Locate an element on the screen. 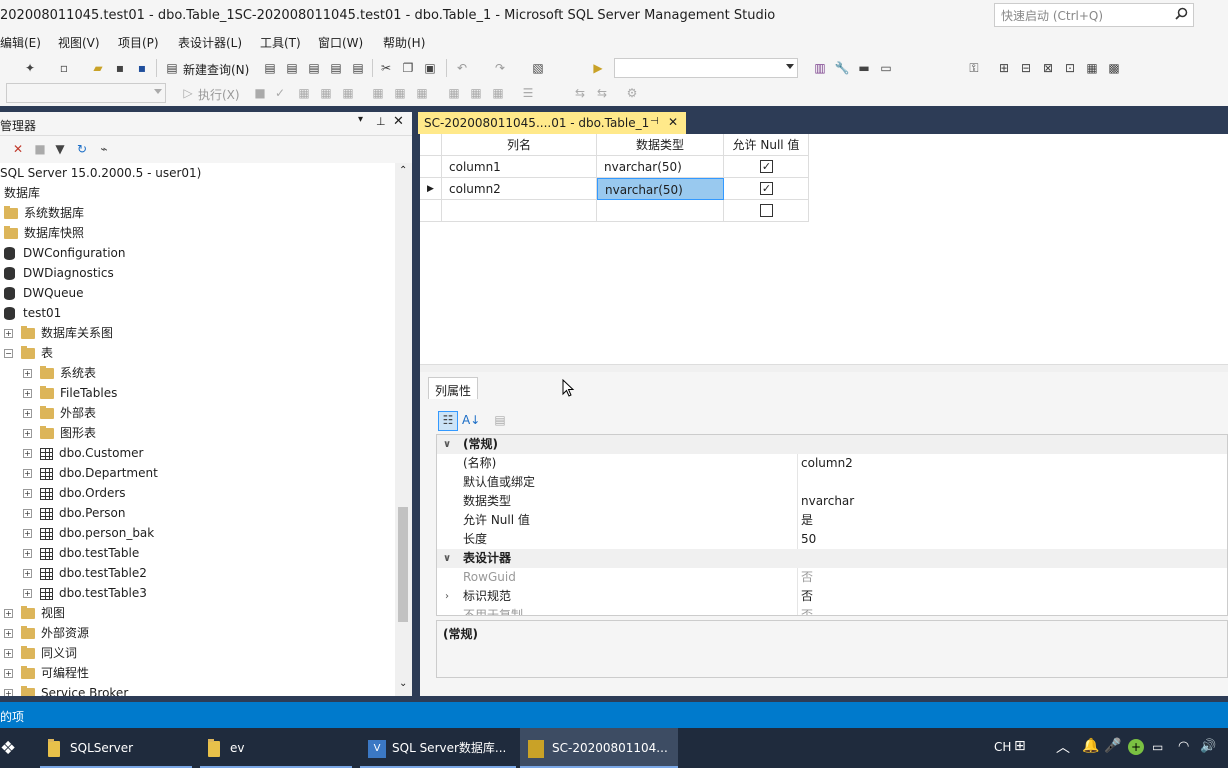  add-item-icon: ▫ is located at coordinates (64, 68).